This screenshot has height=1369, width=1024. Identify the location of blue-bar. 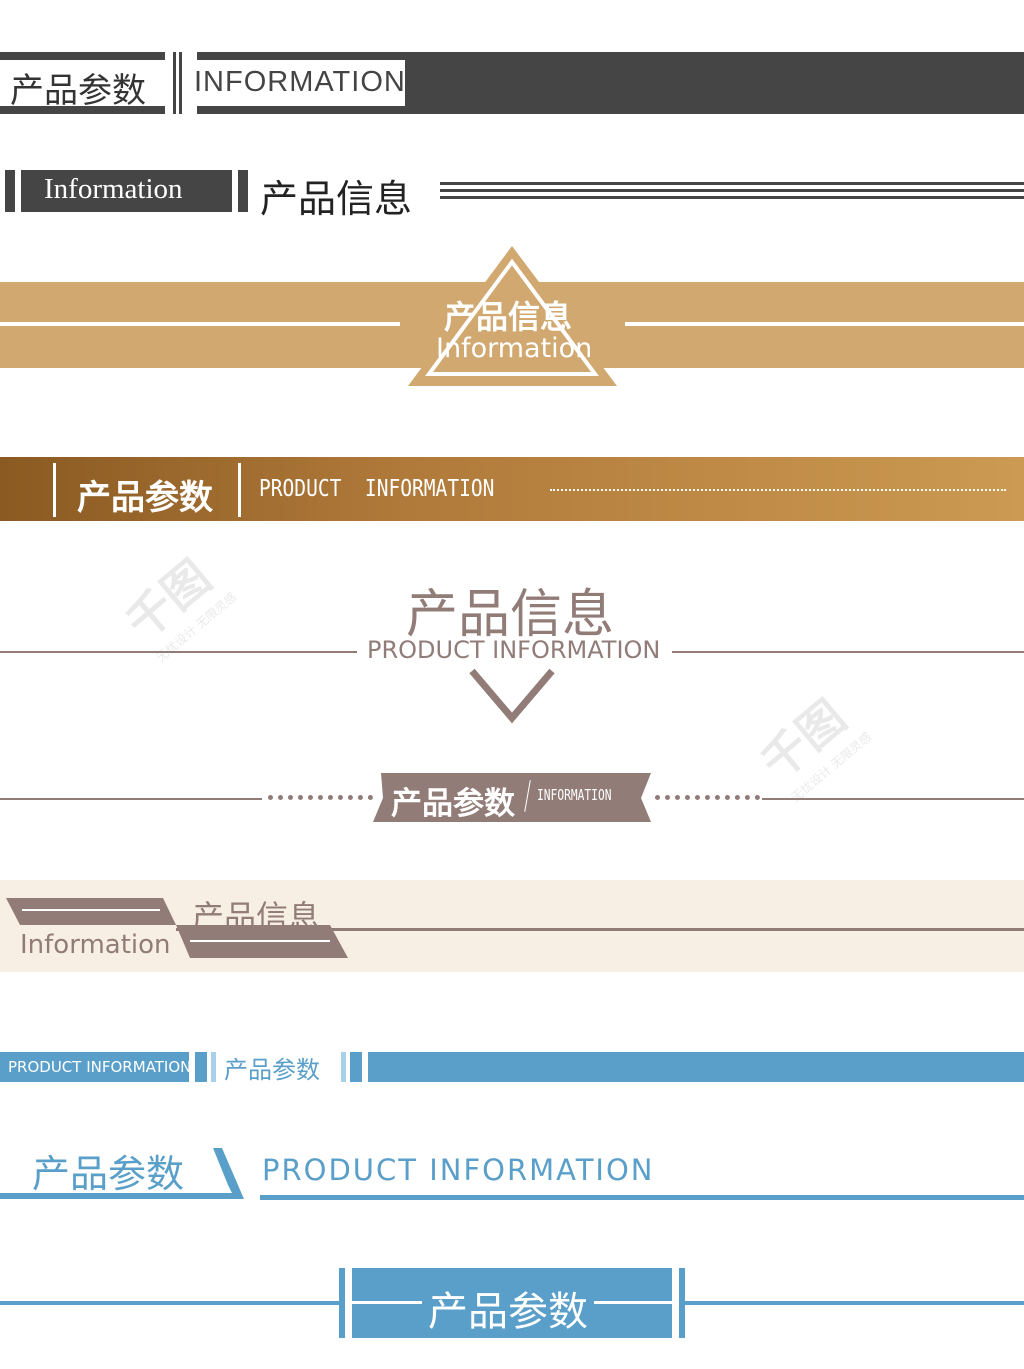
(696, 1067).